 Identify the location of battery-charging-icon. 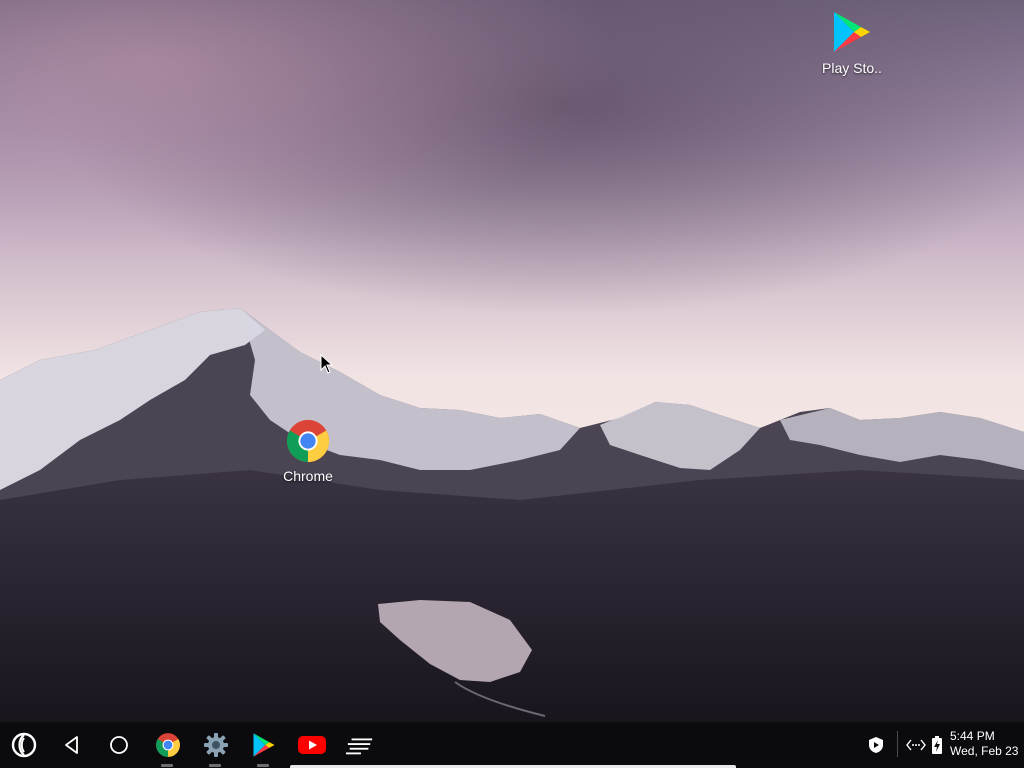
(937, 745).